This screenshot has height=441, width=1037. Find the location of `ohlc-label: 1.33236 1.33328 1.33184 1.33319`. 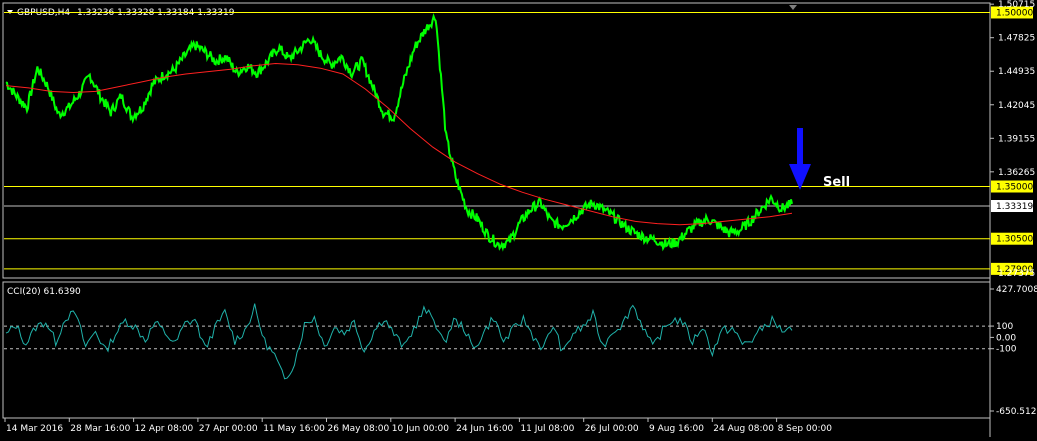

ohlc-label: 1.33236 1.33328 1.33184 1.33319 is located at coordinates (156, 13).